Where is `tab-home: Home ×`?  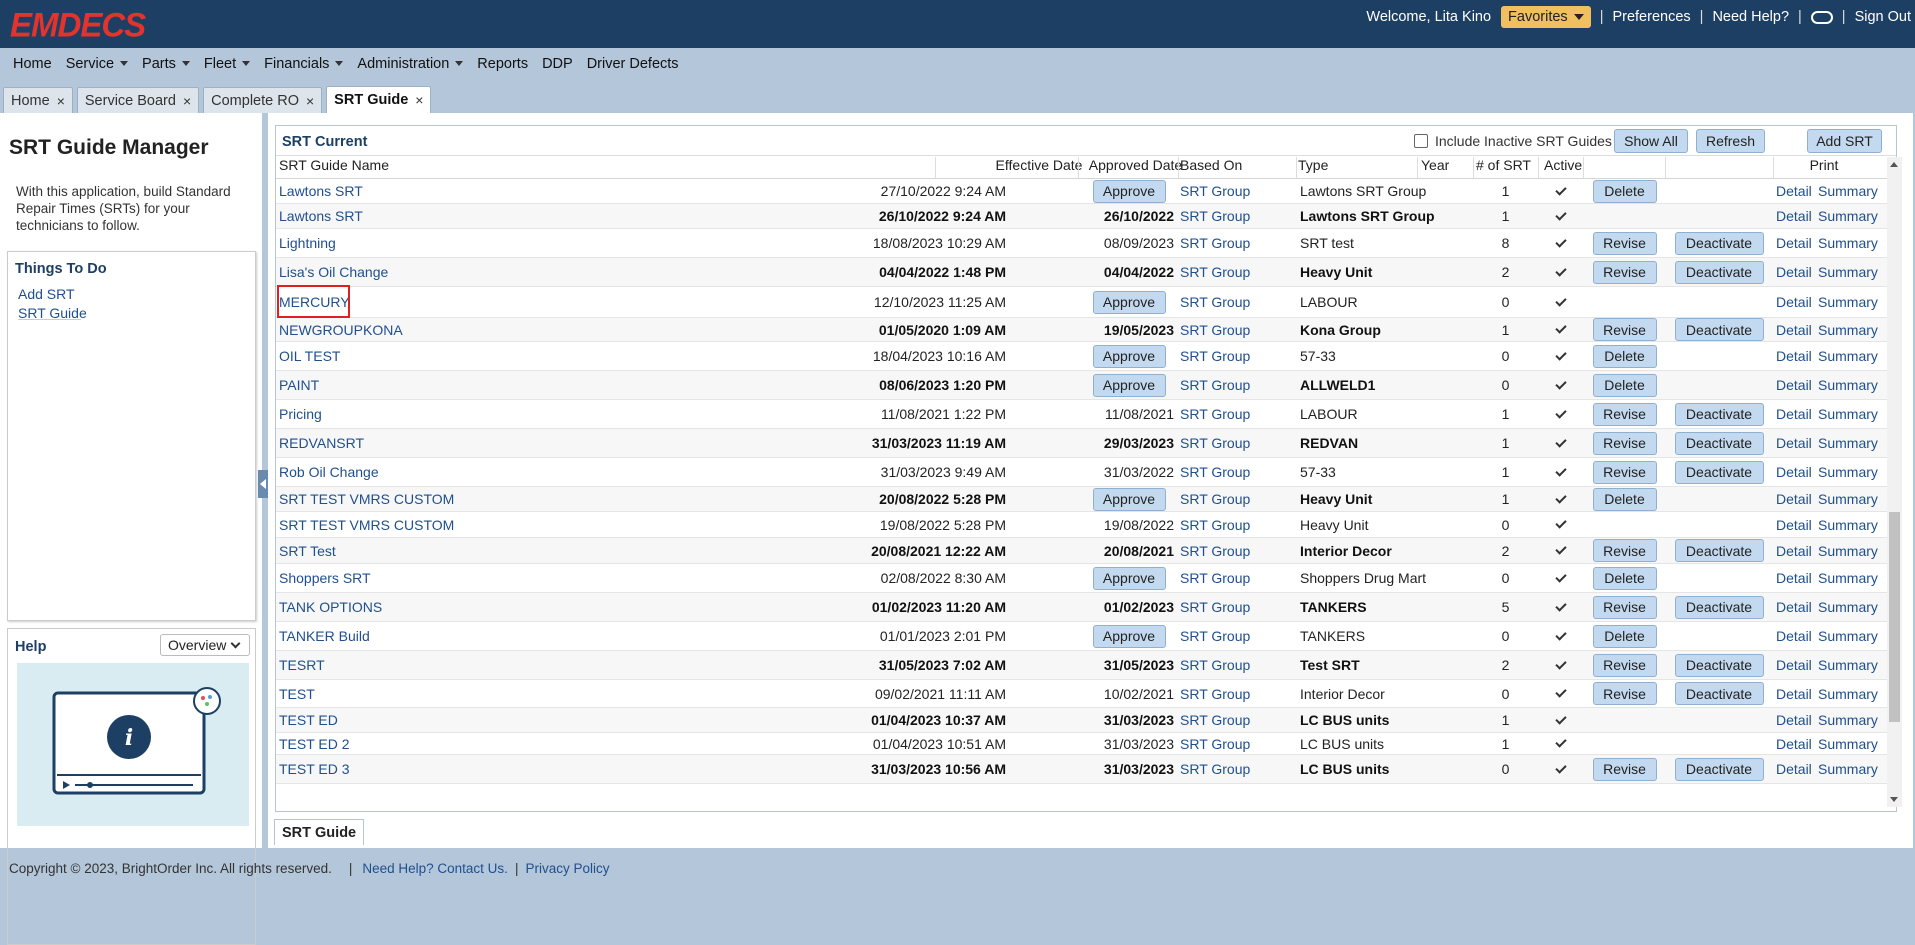 tab-home: Home × is located at coordinates (38, 100).